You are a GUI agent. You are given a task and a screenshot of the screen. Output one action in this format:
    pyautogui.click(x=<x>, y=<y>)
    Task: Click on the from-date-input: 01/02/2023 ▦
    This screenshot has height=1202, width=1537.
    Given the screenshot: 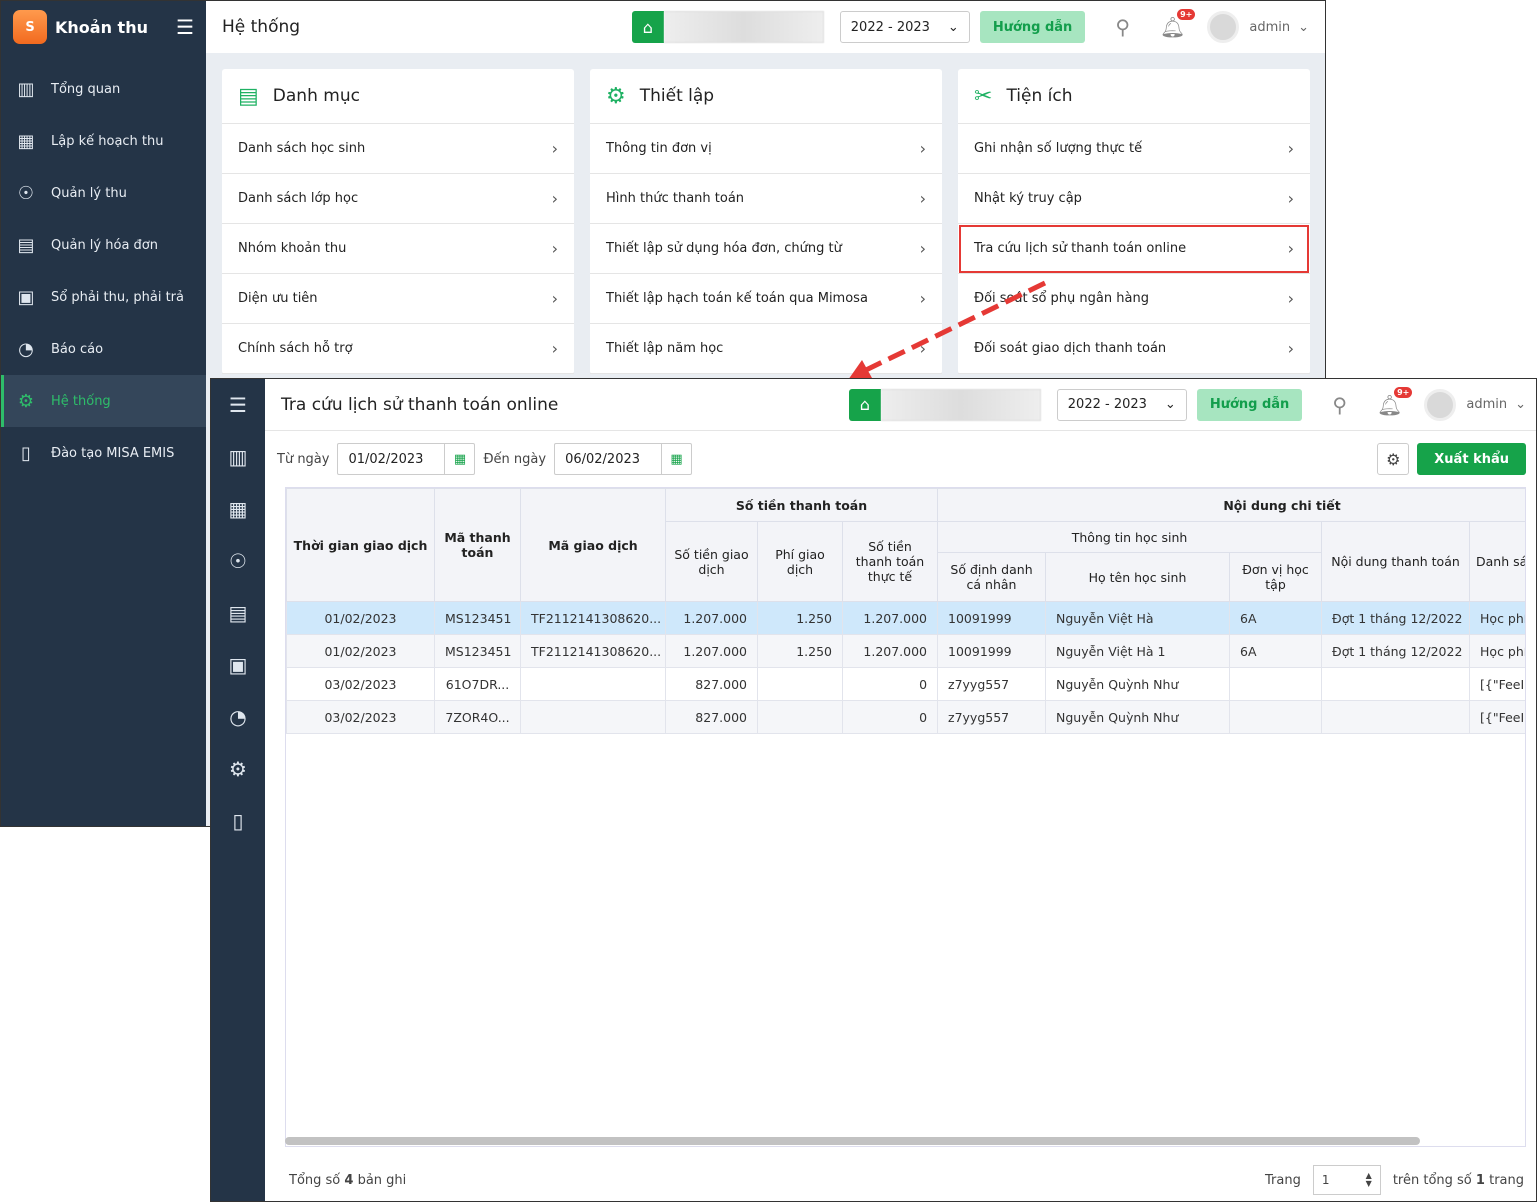 What is the action you would take?
    pyautogui.click(x=406, y=459)
    